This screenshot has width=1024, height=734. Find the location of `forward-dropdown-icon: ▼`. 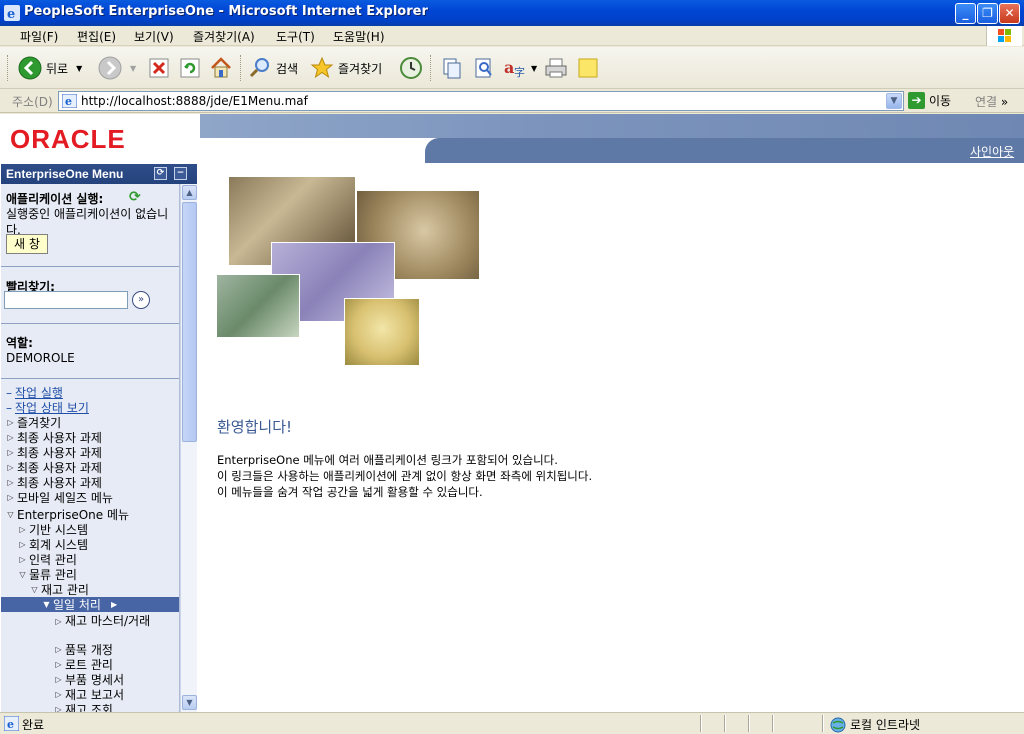

forward-dropdown-icon: ▼ is located at coordinates (133, 68).